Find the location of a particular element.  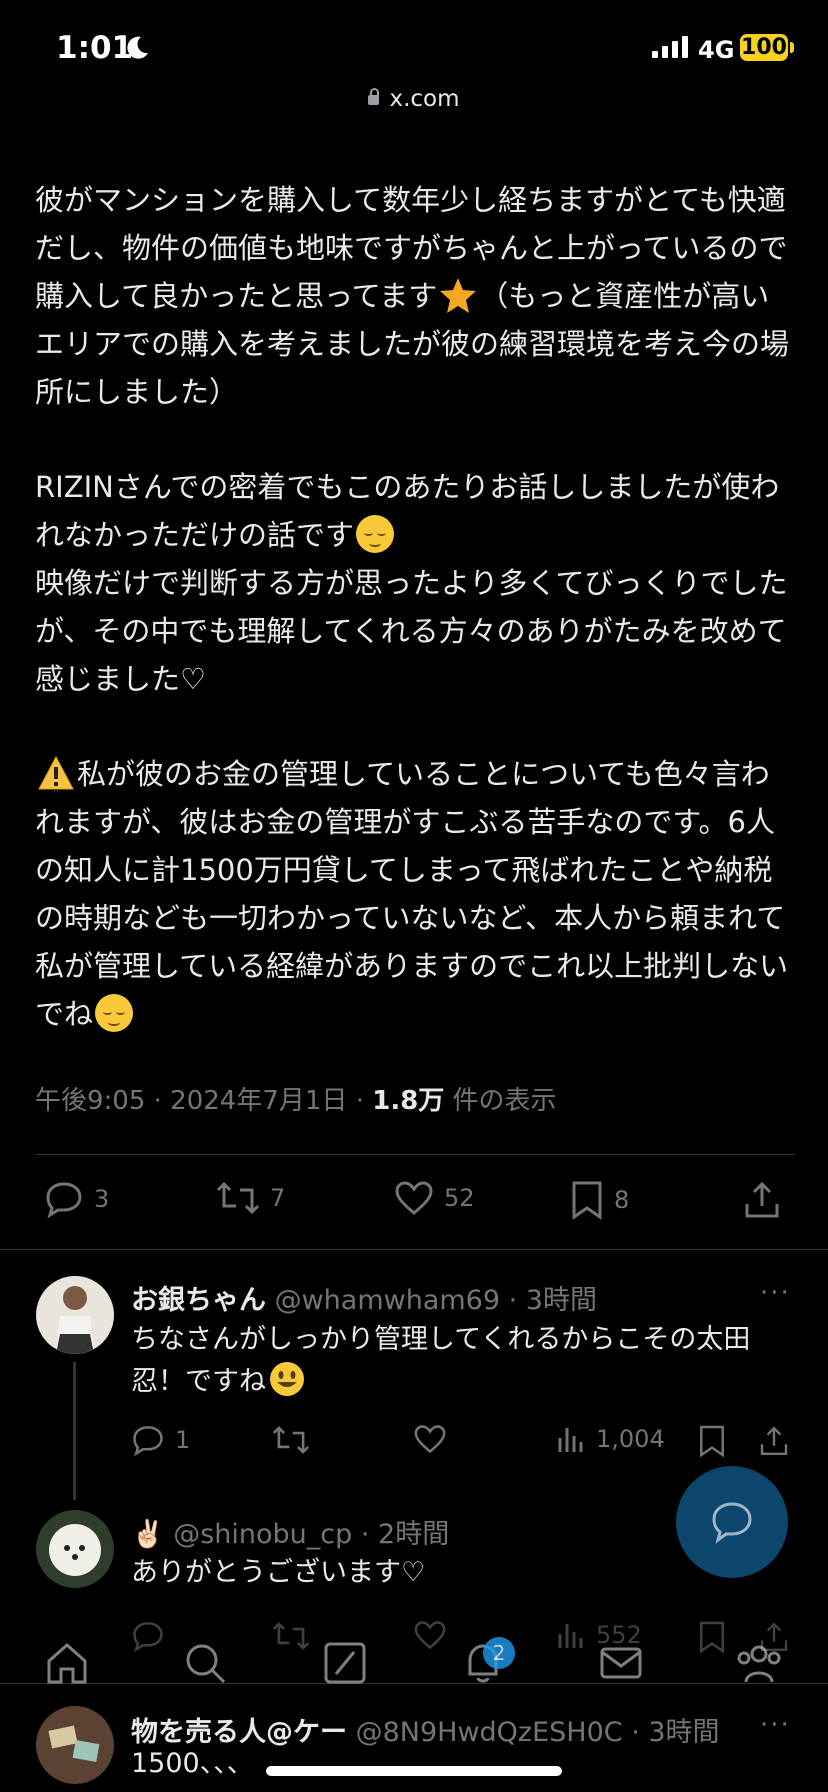

reply-author-name: ✌🏻 is located at coordinates (148, 1534).